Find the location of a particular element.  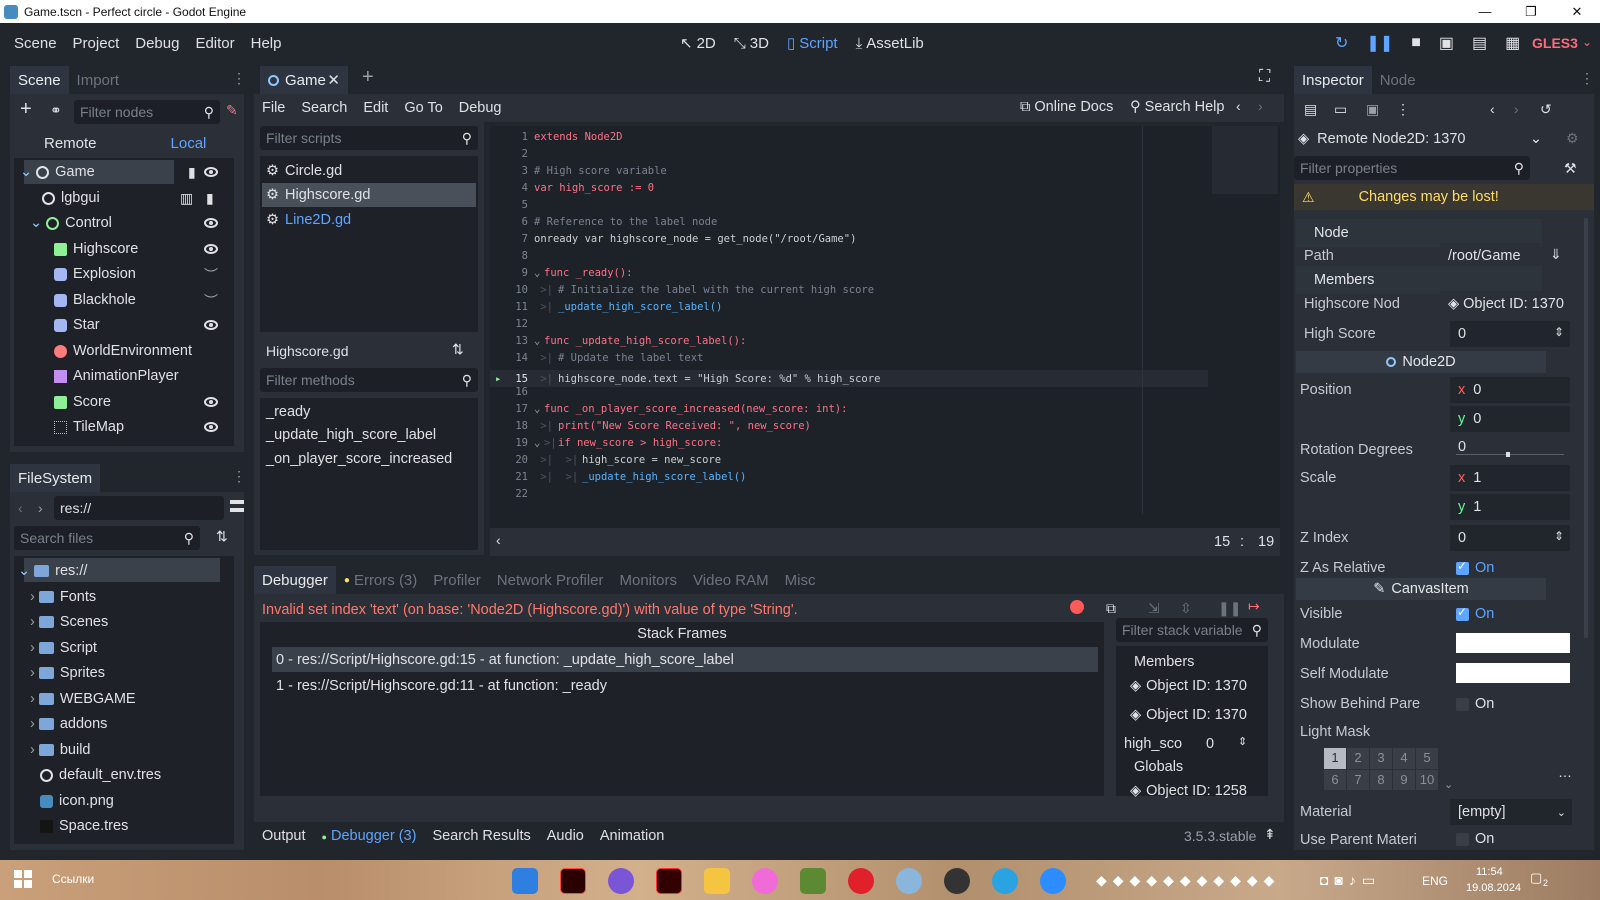

tree-node-control: ⌄ Control is located at coordinates (71, 223).